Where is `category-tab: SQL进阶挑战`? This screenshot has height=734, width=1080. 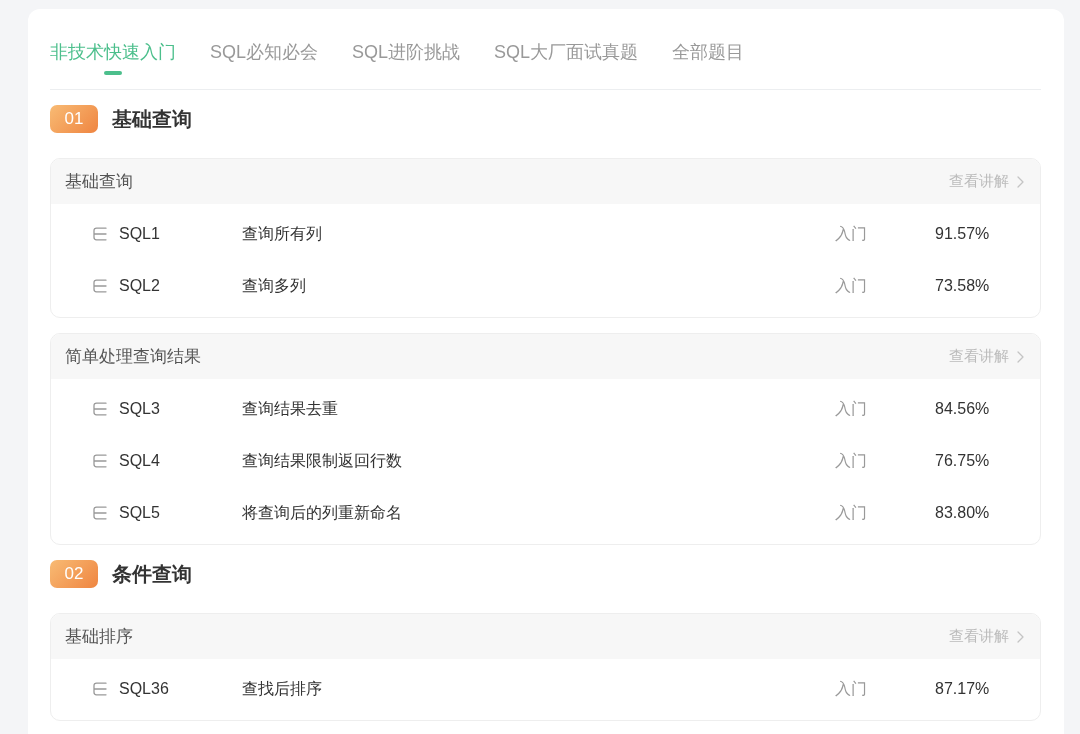
category-tab: SQL进阶挑战 is located at coordinates (406, 52).